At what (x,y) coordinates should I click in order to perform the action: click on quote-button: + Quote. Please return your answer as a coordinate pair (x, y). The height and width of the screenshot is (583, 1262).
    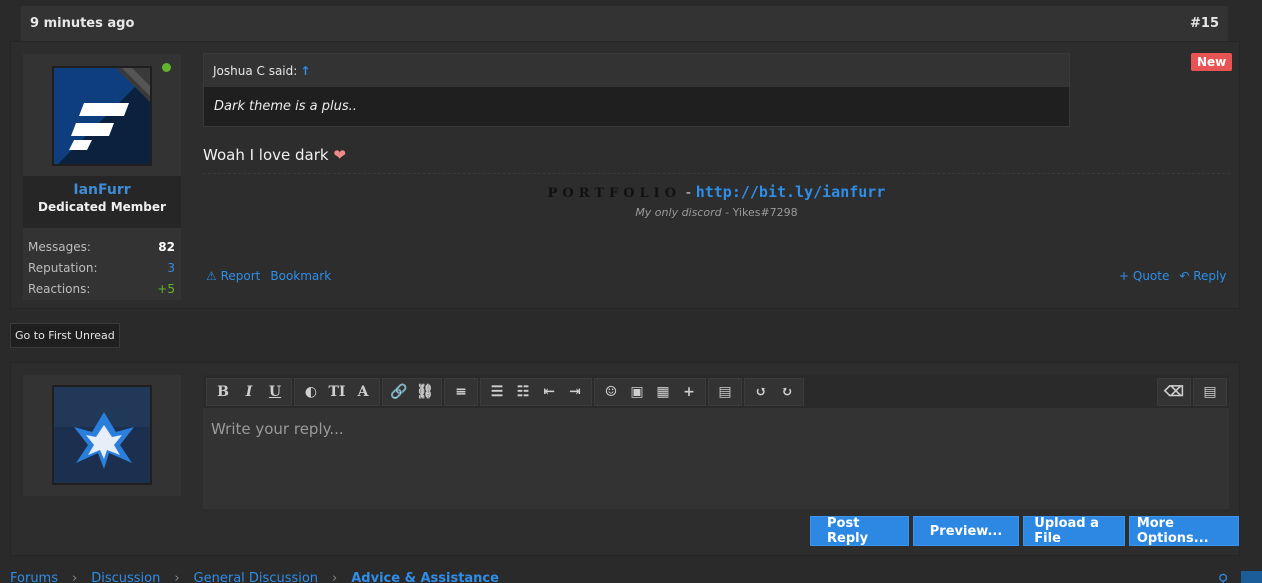
    Looking at the image, I should click on (1144, 276).